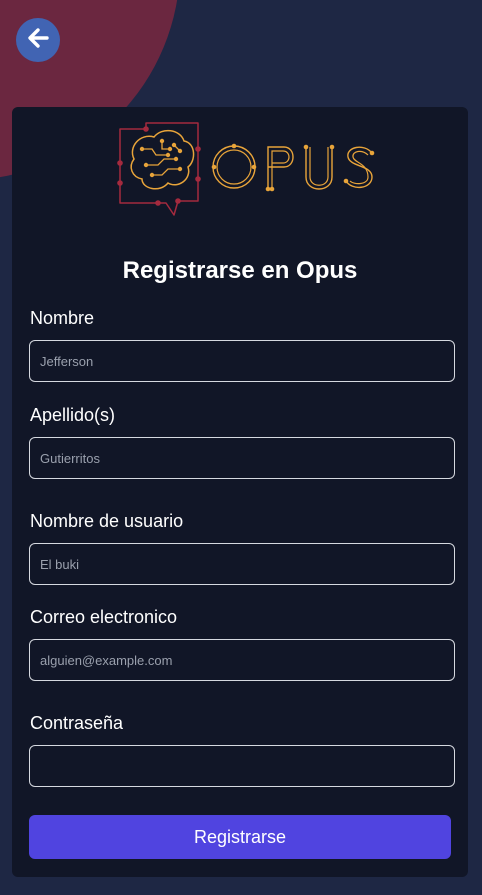  I want to click on arrow-left-icon, so click(38, 40).